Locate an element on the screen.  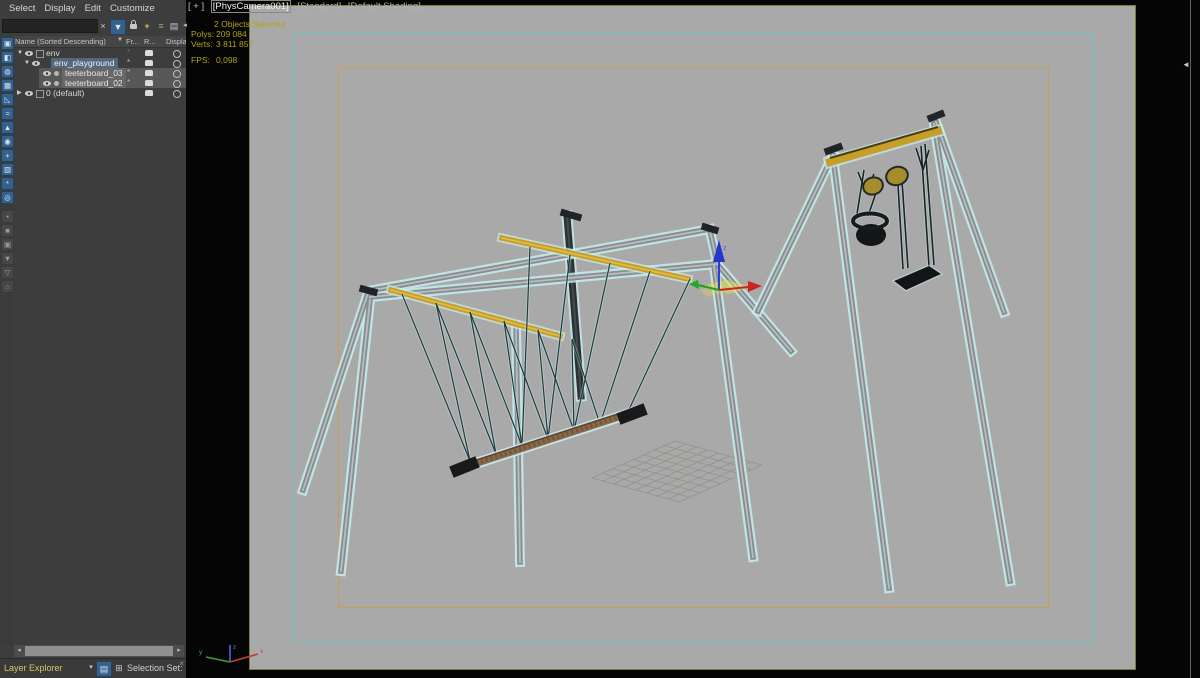
explorer-toolbar: × ▼ + ≡ ▤ ◂ is located at coordinates (93, 27).